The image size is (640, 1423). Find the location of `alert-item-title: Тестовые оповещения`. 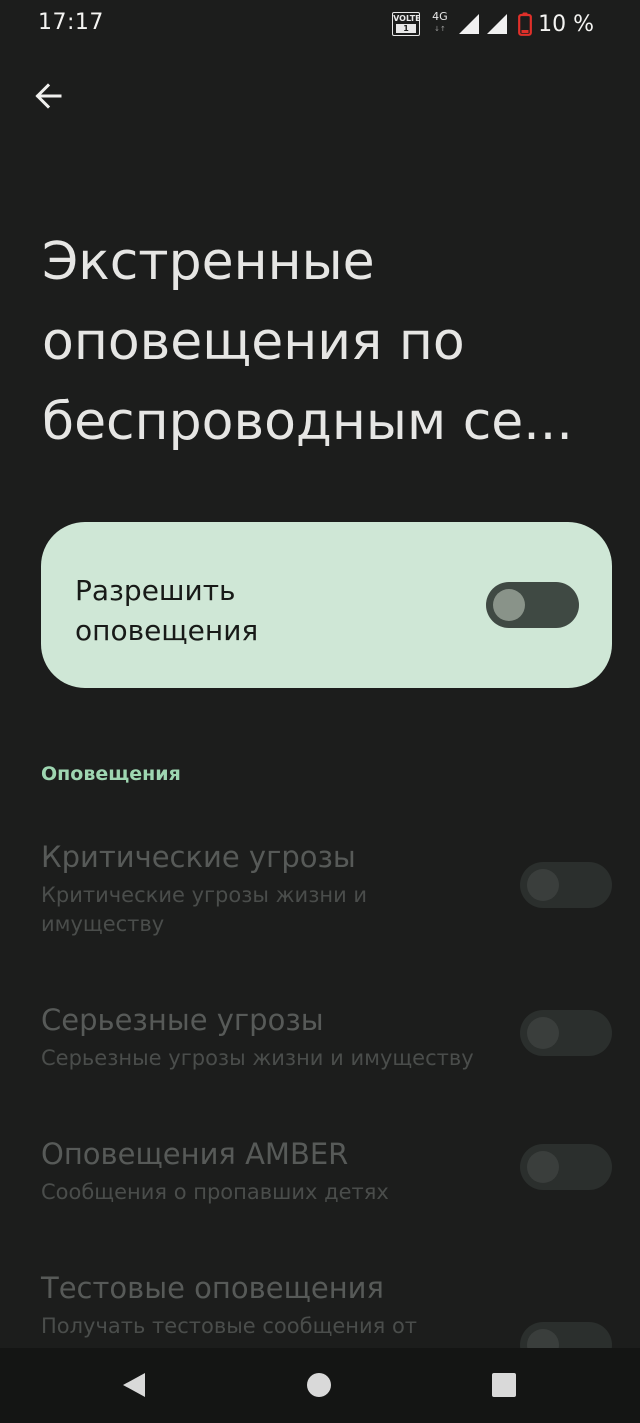

alert-item-title: Тестовые оповещения is located at coordinates (212, 1288).